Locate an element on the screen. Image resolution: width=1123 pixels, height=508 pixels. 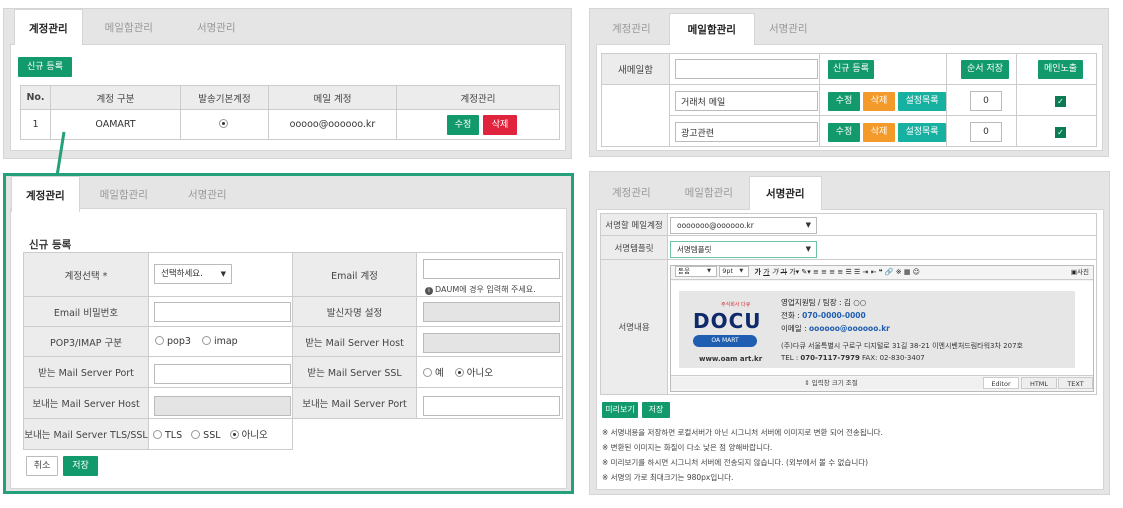
special-char-icon: ※ is located at coordinates (899, 272).